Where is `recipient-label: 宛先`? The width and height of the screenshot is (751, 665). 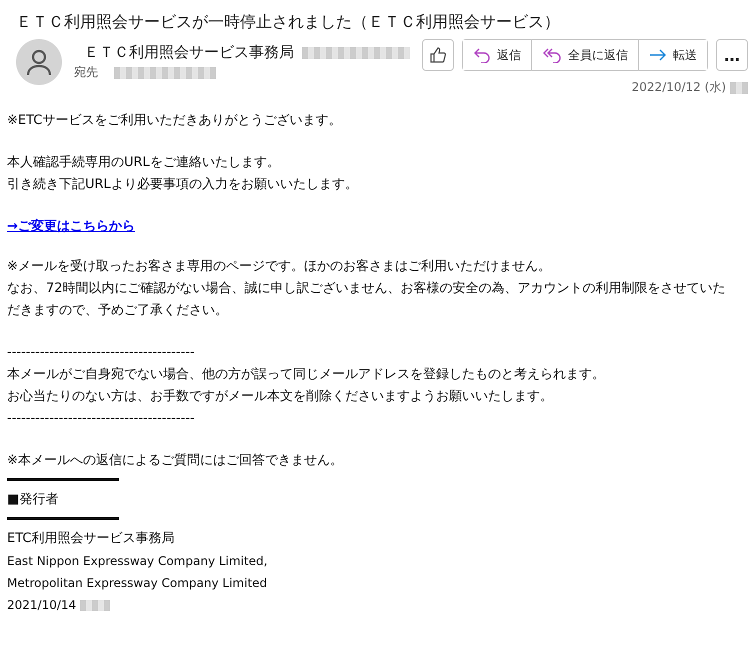 recipient-label: 宛先 is located at coordinates (86, 72).